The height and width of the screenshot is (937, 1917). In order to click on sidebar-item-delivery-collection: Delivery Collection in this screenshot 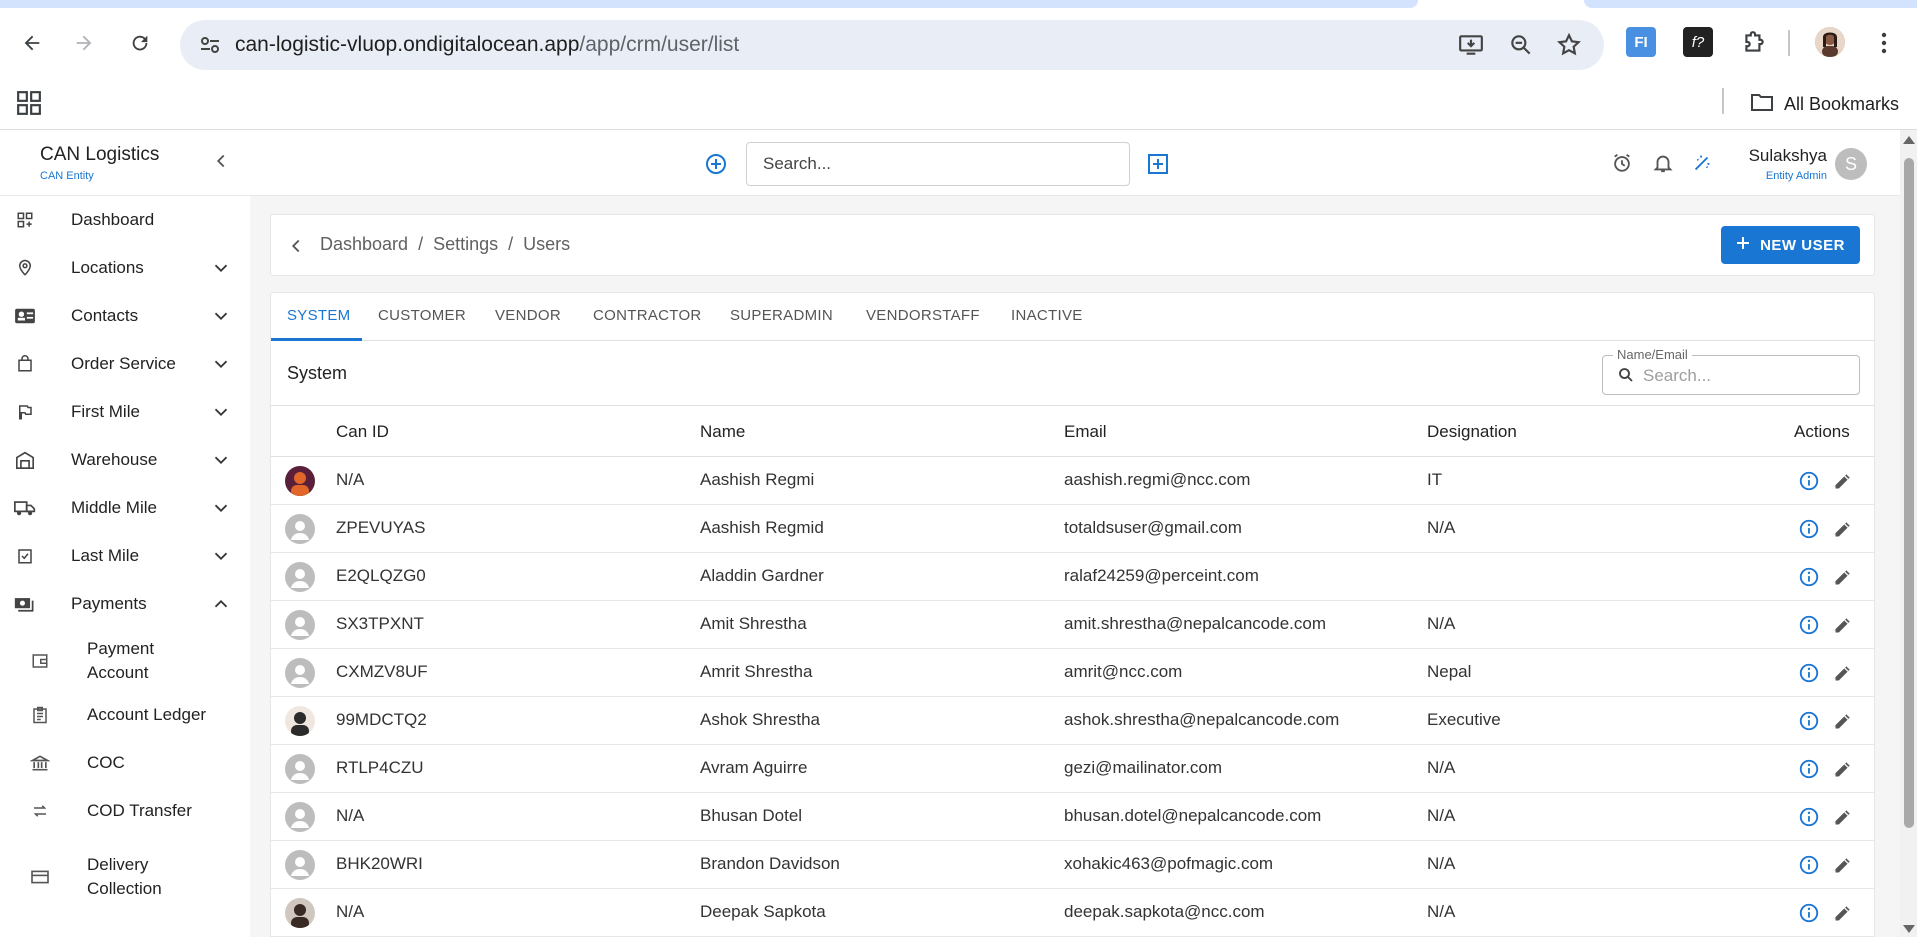, I will do `click(125, 877)`.